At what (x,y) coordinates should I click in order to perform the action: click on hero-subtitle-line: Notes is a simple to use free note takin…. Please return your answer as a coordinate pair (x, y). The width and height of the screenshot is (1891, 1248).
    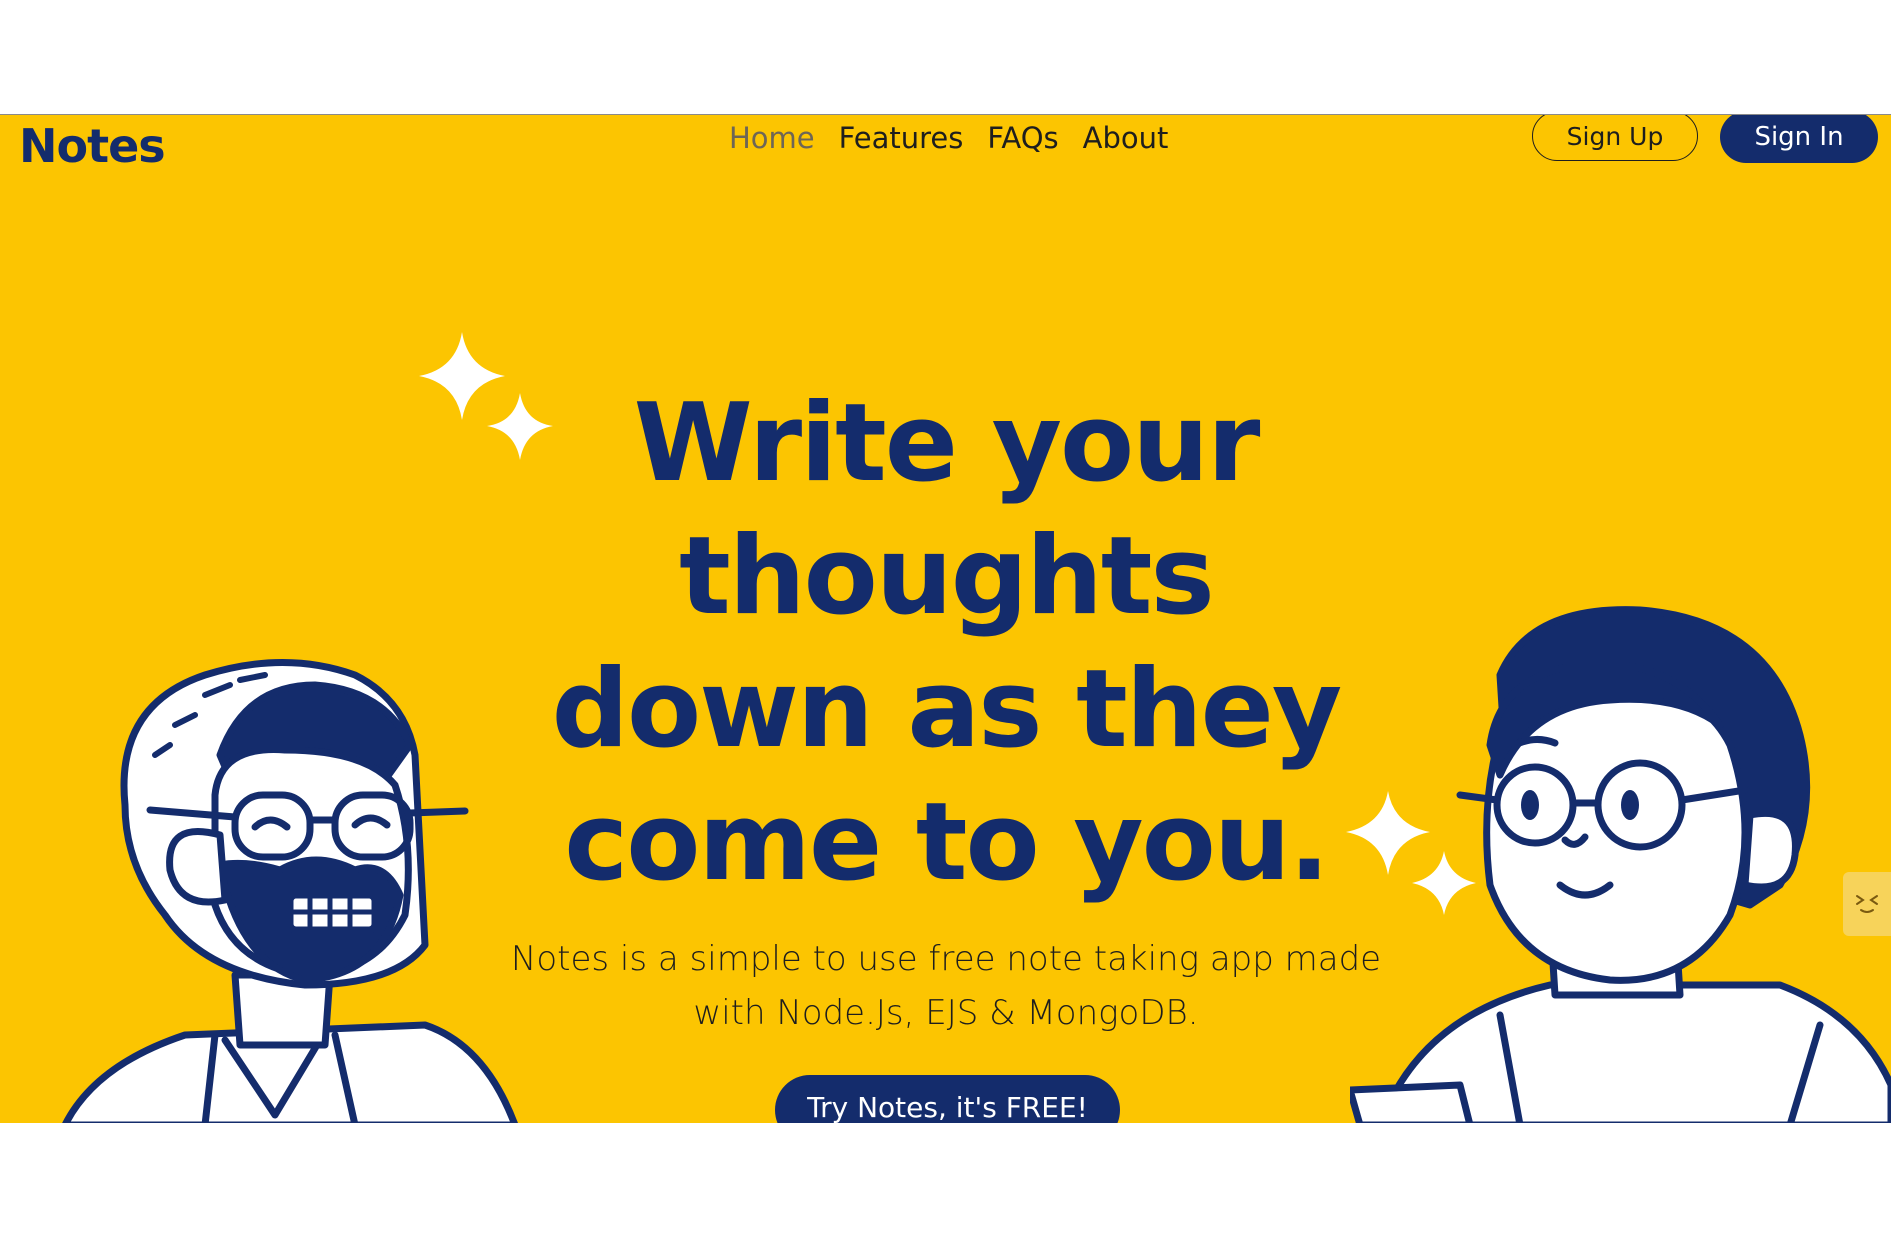
    Looking at the image, I should click on (946, 959).